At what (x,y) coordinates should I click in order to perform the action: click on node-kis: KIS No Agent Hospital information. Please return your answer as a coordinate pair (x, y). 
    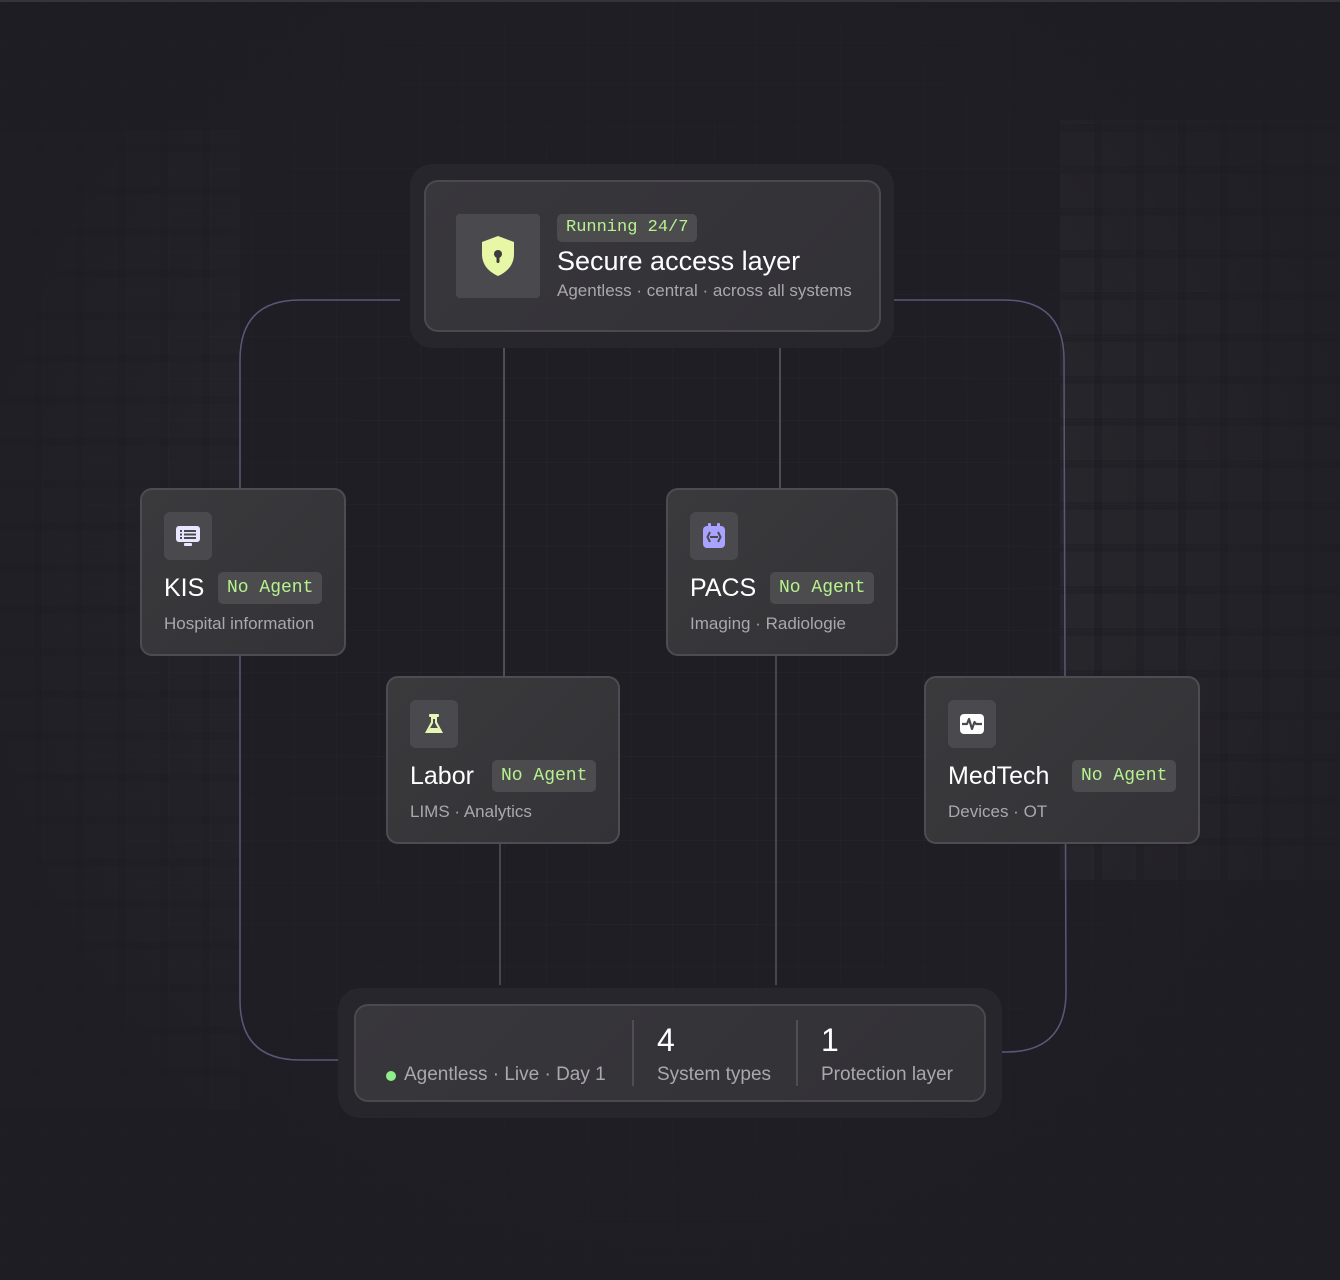
    Looking at the image, I should click on (243, 572).